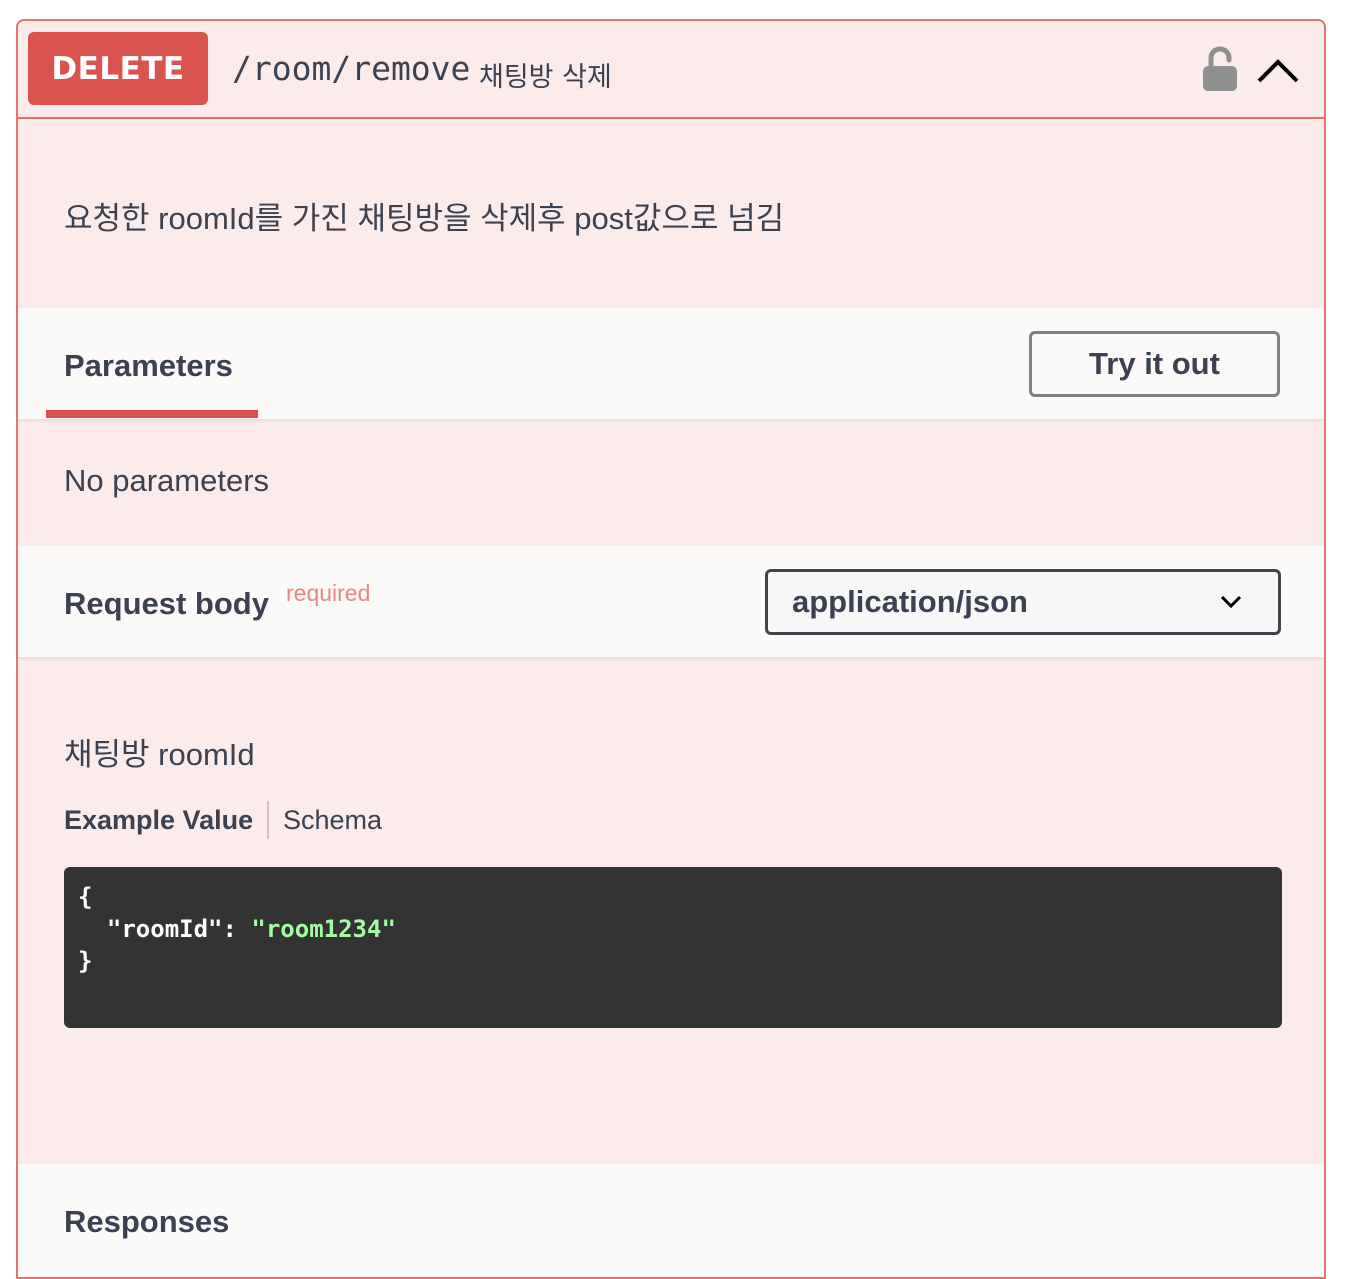  What do you see at coordinates (148, 366) in the screenshot?
I see `tab-parameters: Parameters` at bounding box center [148, 366].